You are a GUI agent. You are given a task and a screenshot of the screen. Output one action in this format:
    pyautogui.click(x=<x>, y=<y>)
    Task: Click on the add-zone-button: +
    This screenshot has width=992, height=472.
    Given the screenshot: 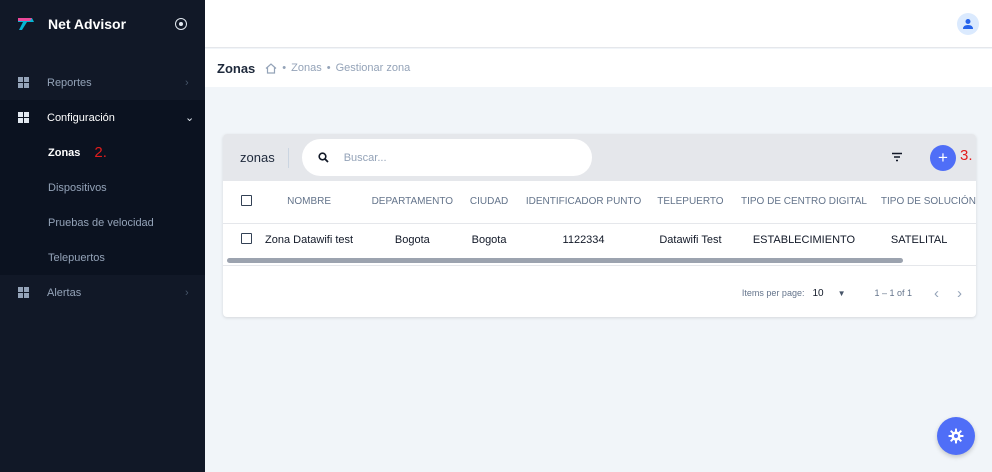 What is the action you would take?
    pyautogui.click(x=943, y=158)
    